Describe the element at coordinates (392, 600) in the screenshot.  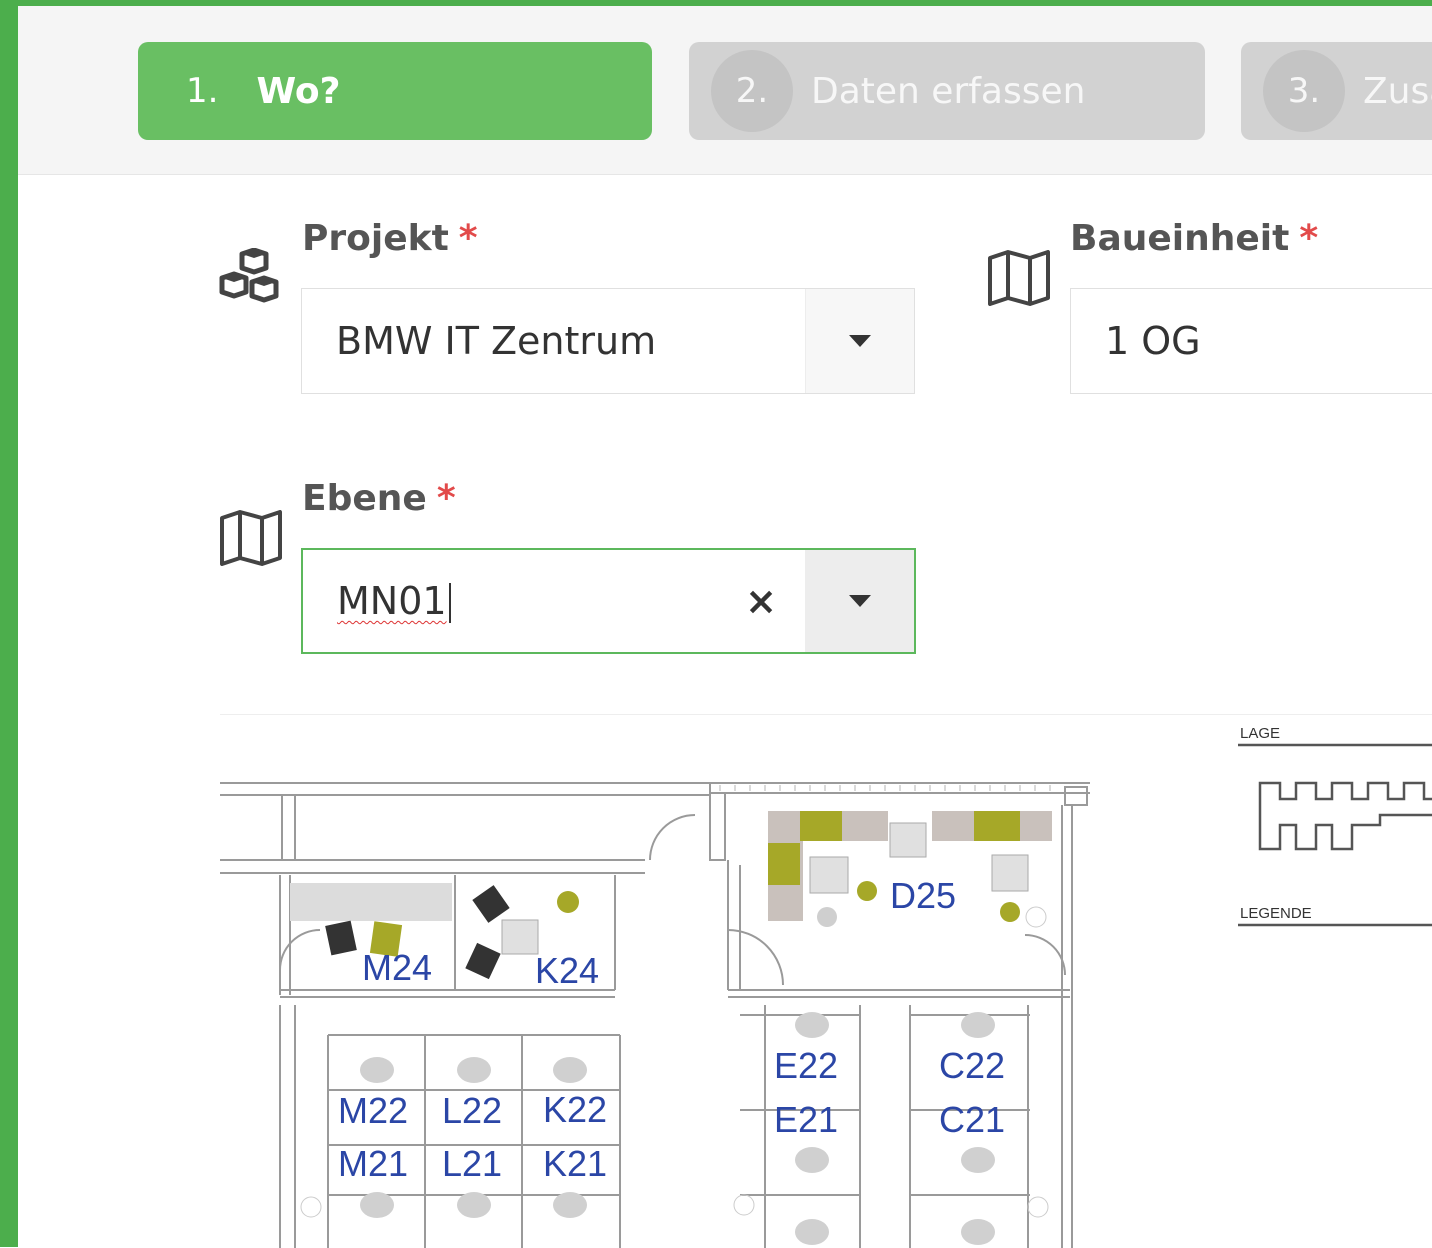
I see `ebene-value: MN01` at that location.